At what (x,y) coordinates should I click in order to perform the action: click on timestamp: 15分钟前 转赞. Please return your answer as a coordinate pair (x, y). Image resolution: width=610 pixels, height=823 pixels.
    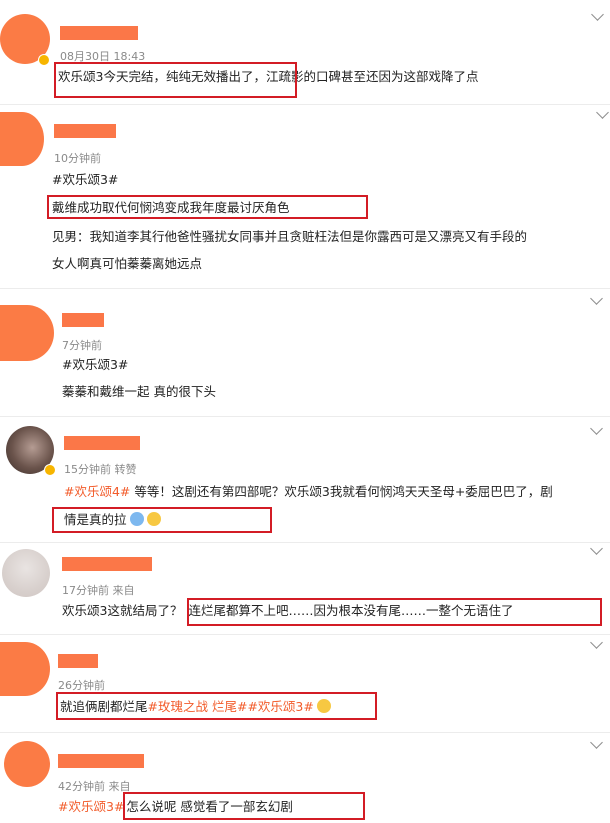
    Looking at the image, I should click on (100, 469).